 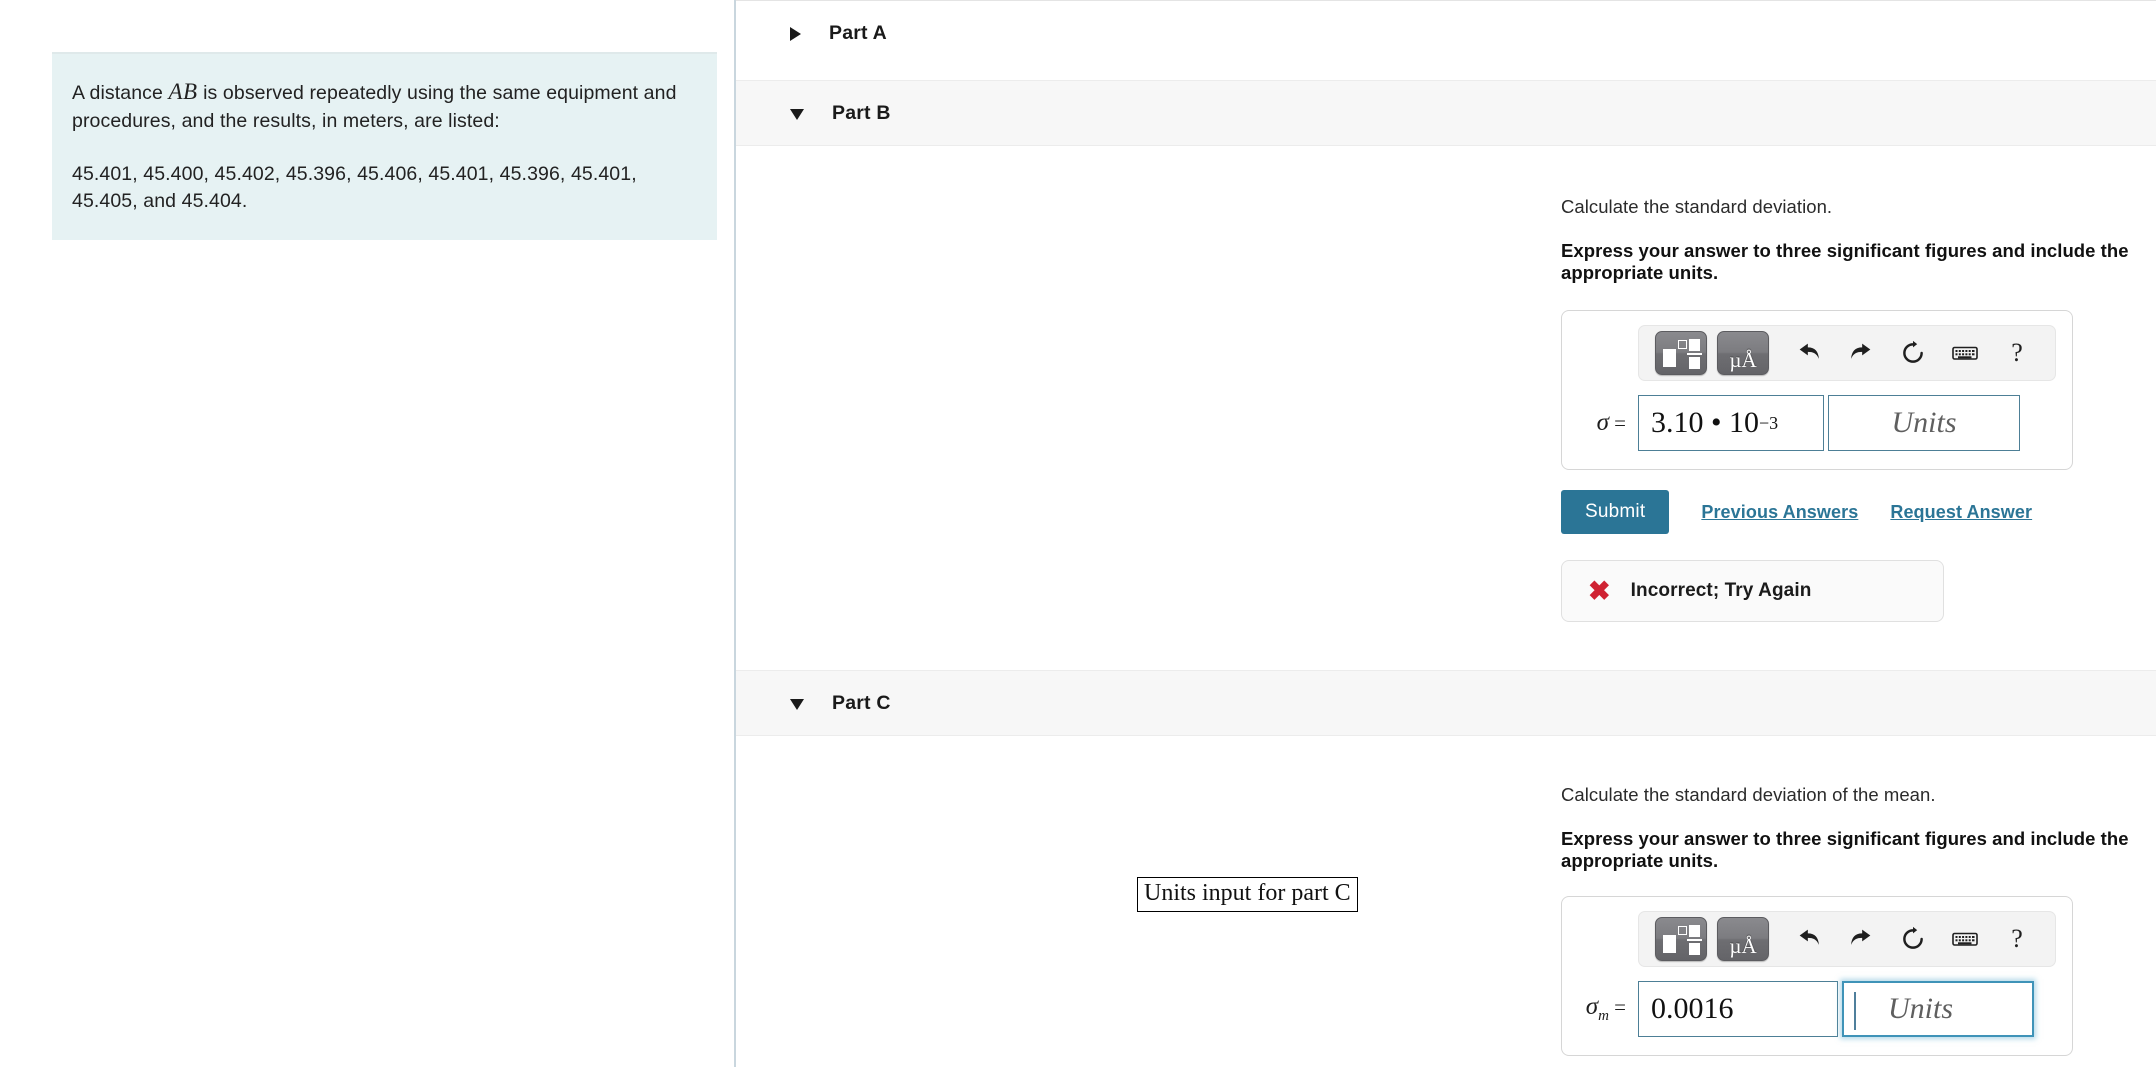 I want to click on part-c-symbol-label: σm =, so click(x=1608, y=1009).